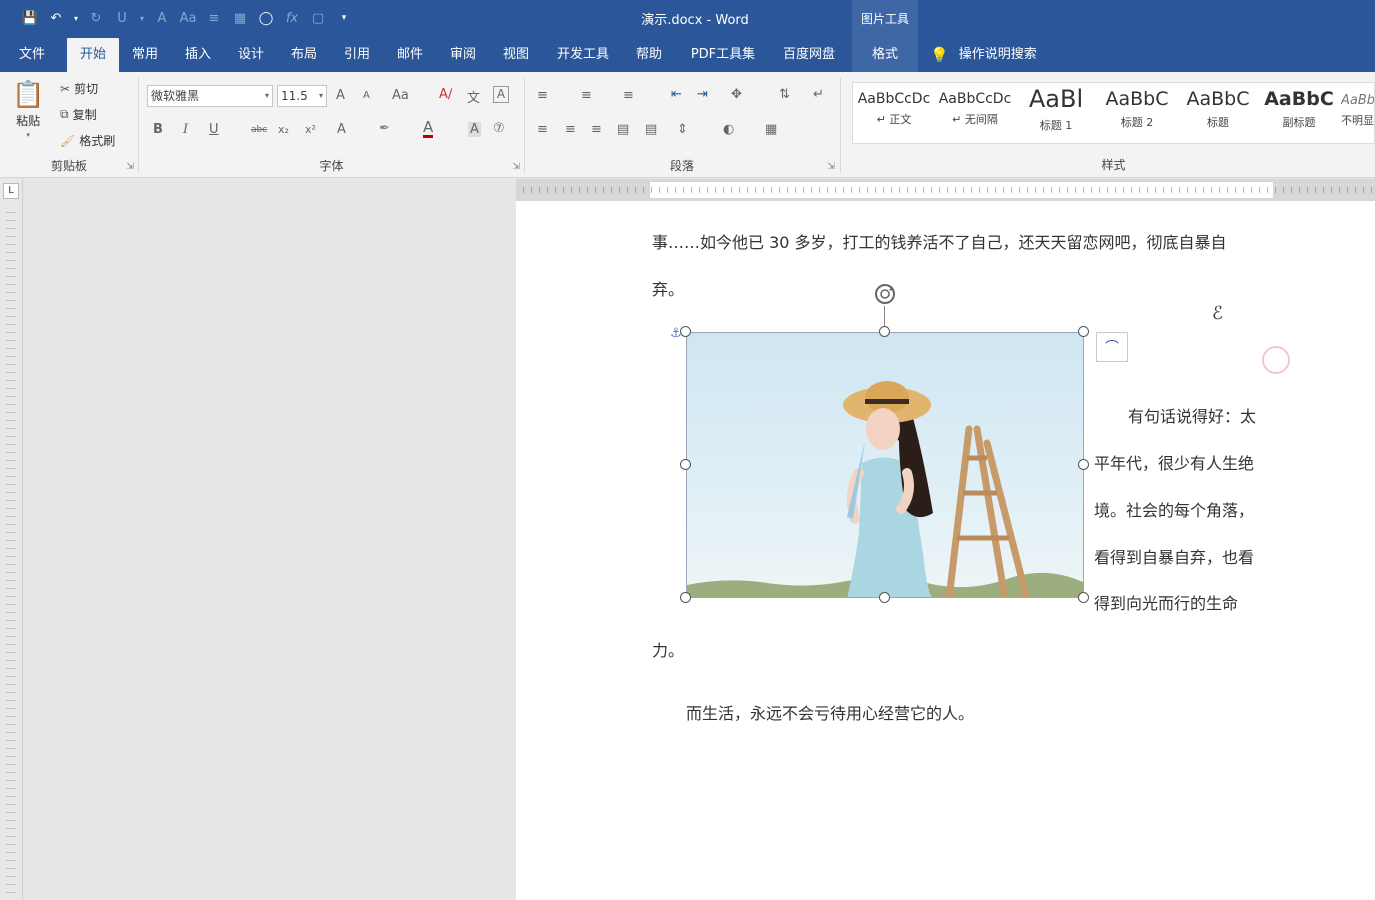 The image size is (1375, 900). What do you see at coordinates (1083, 597) in the screenshot?
I see `resize-handle-bottom-right` at bounding box center [1083, 597].